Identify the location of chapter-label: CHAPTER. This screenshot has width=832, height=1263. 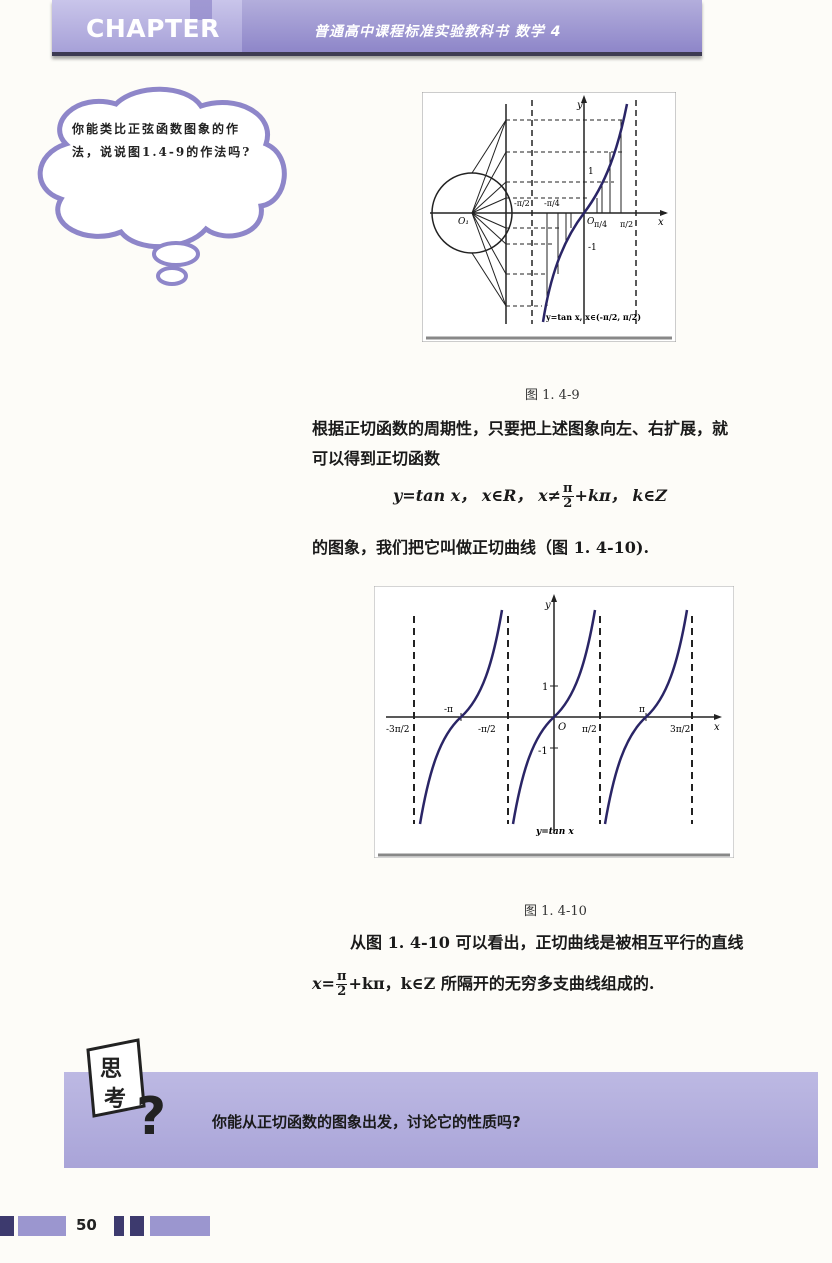
(153, 28).